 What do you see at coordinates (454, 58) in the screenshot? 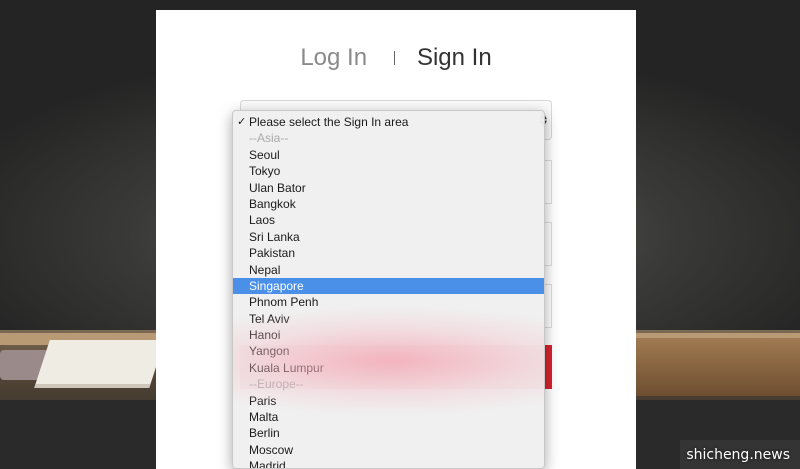
I see `tab-signin: Sign In` at bounding box center [454, 58].